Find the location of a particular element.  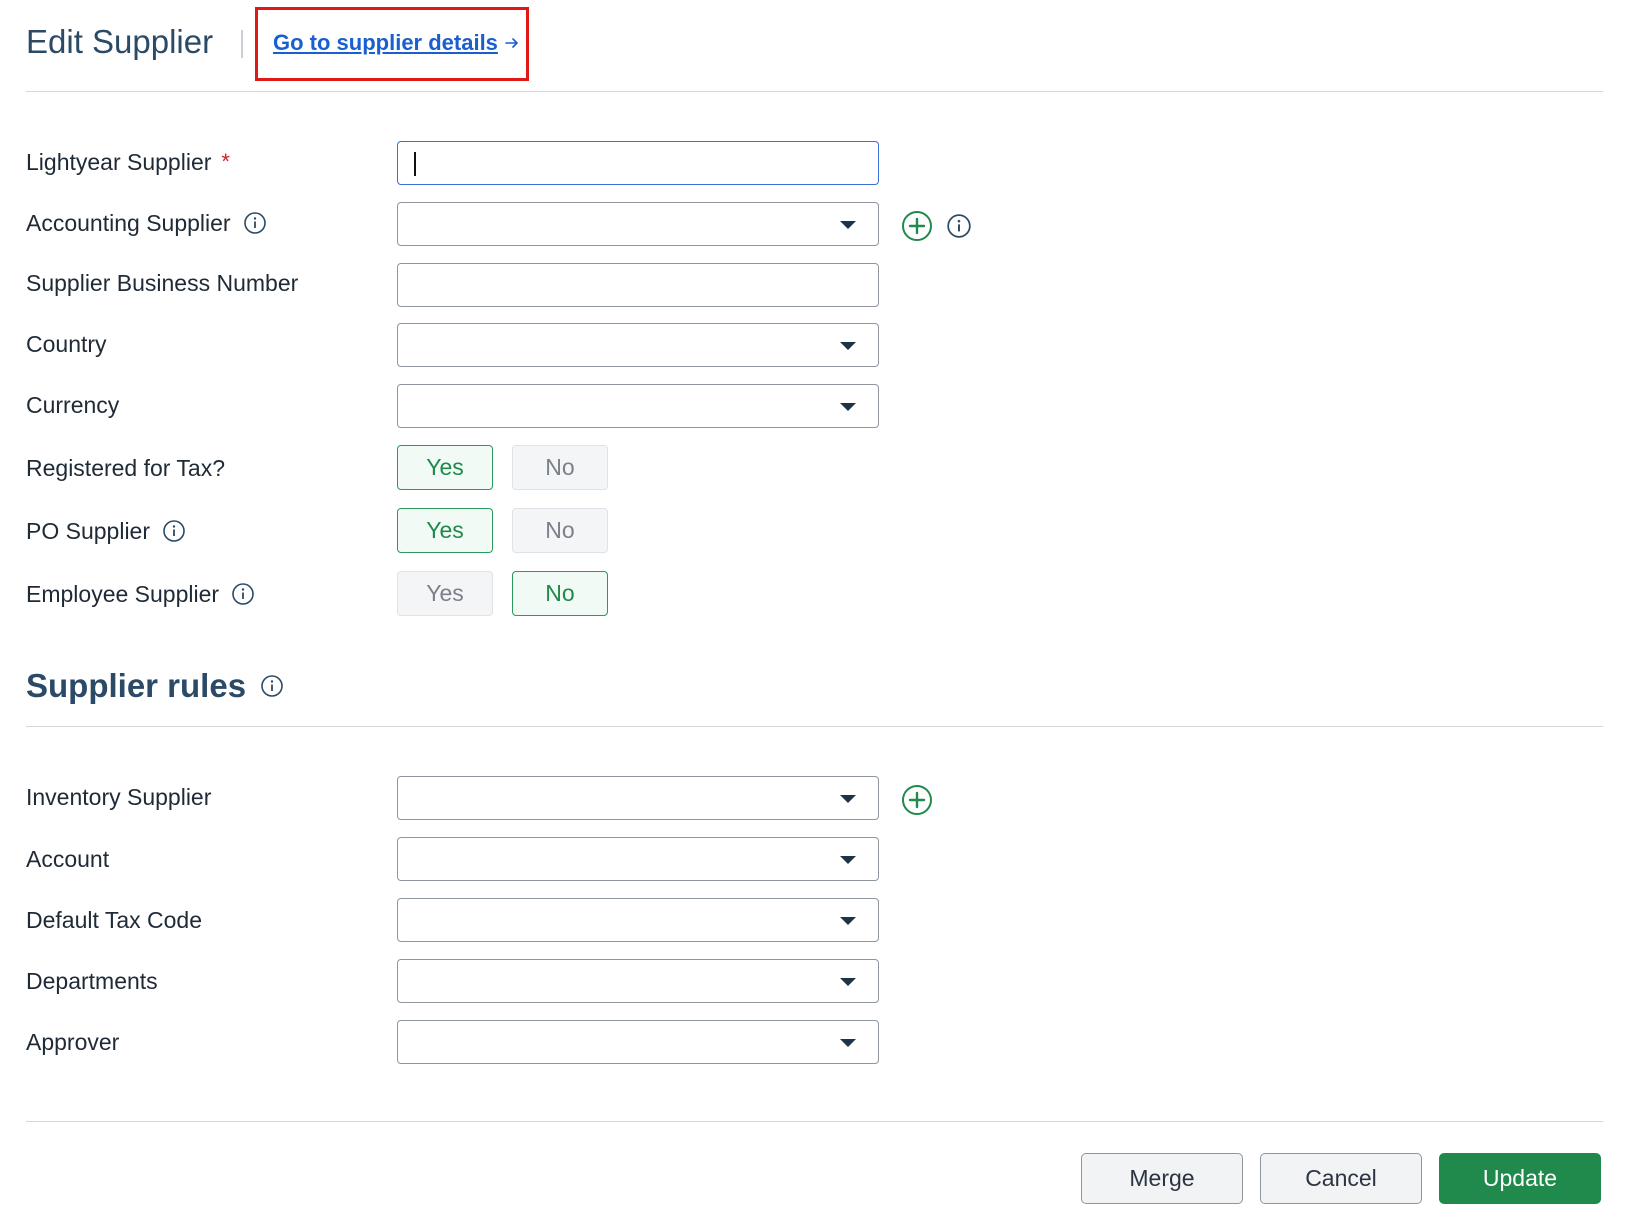

currency-select is located at coordinates (638, 406).